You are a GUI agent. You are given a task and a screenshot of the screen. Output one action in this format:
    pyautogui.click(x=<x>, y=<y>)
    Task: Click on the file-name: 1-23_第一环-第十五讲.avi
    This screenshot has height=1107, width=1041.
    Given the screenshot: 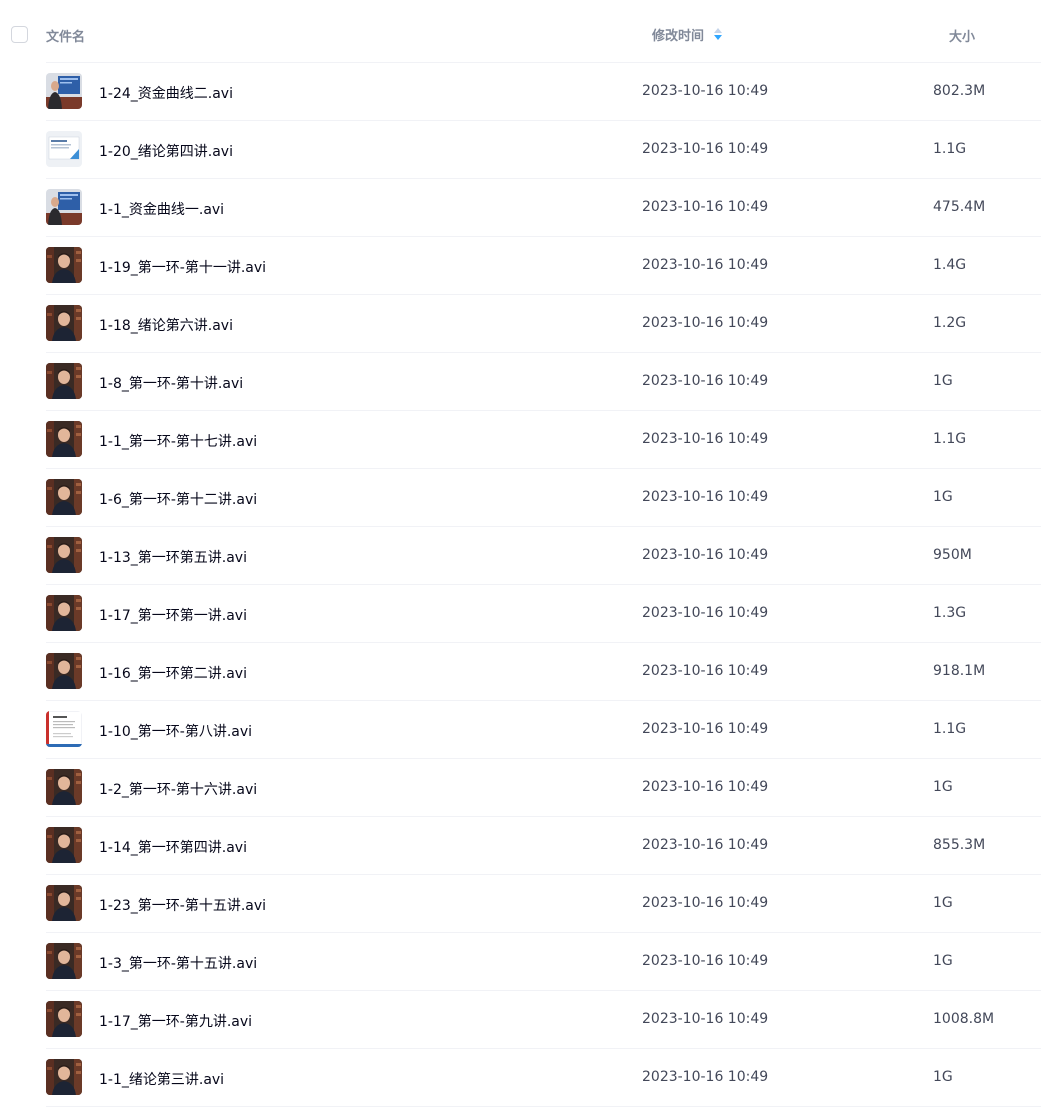 What is the action you would take?
    pyautogui.click(x=182, y=905)
    